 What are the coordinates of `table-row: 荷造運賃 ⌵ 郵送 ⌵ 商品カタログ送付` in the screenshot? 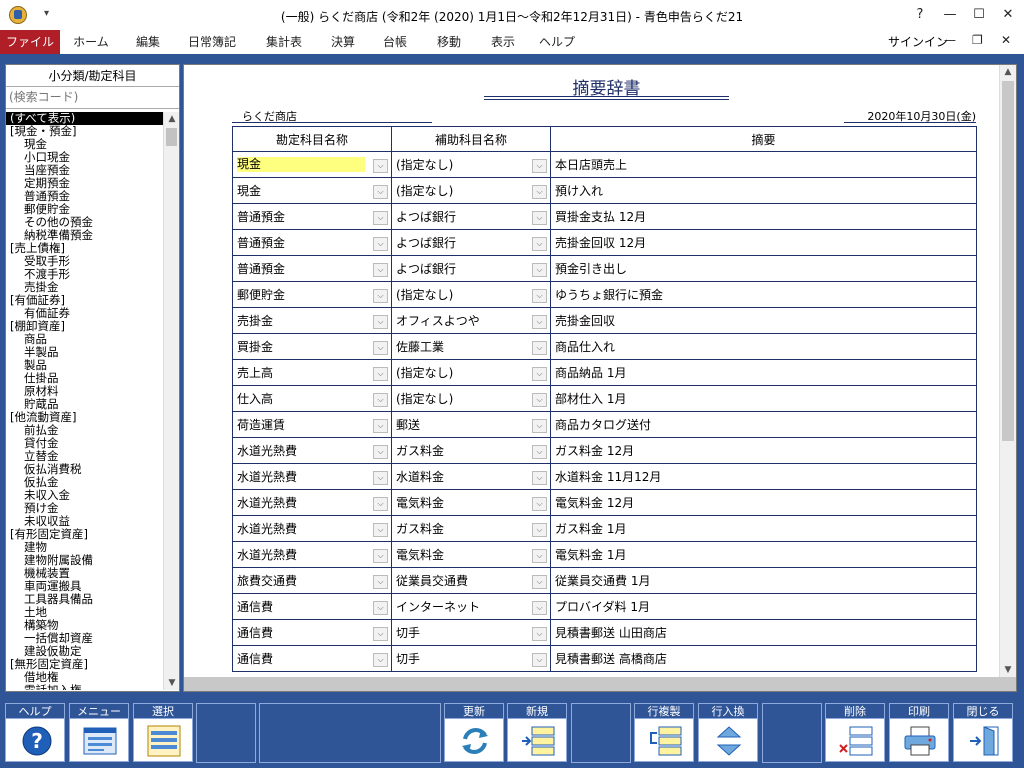 It's located at (604, 424).